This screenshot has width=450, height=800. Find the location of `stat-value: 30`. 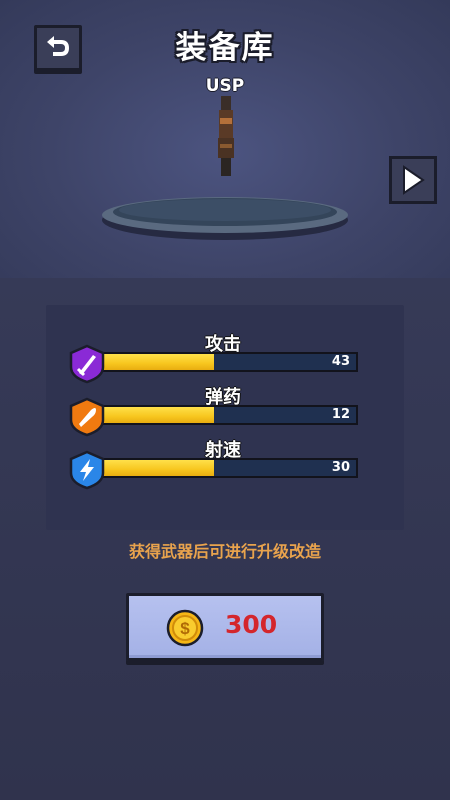

stat-value: 30 is located at coordinates (340, 467).